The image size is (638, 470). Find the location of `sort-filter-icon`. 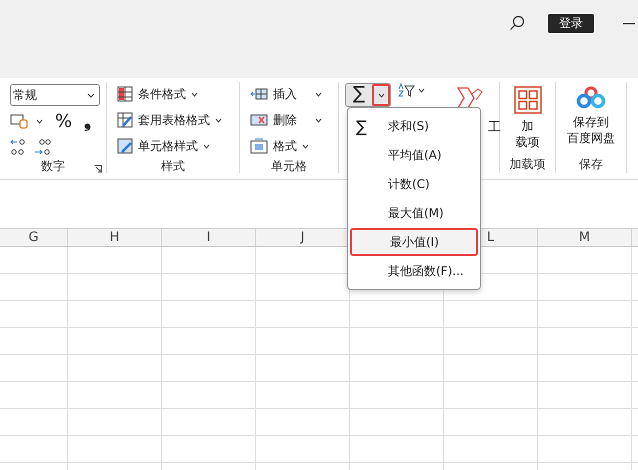

sort-filter-icon is located at coordinates (412, 90).